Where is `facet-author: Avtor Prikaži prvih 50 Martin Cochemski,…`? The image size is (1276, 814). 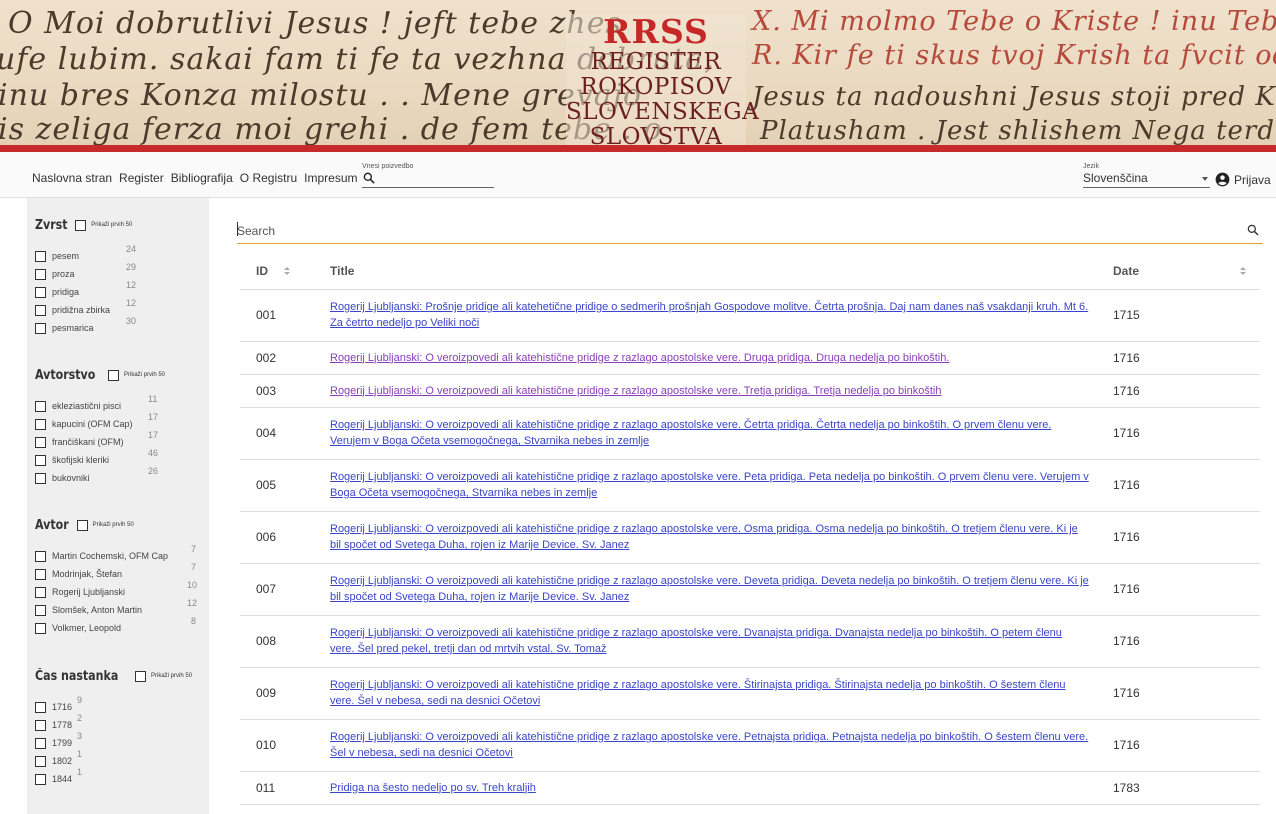
facet-author: Avtor Prikaži prvih 50 Martin Cochemski,… is located at coordinates (120, 576).